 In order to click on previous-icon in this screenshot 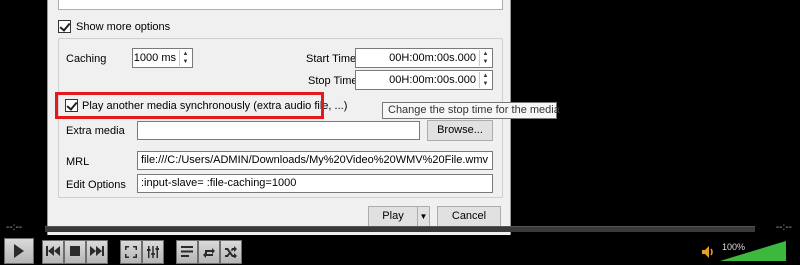, I will do `click(53, 252)`.